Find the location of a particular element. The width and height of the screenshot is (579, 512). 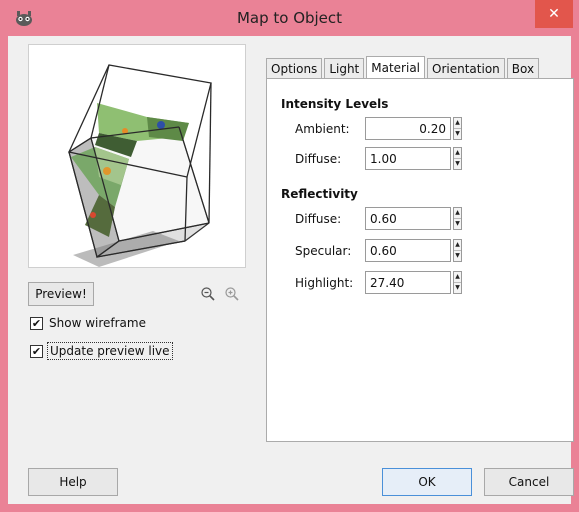

ambient-label: Ambient: is located at coordinates (322, 128).